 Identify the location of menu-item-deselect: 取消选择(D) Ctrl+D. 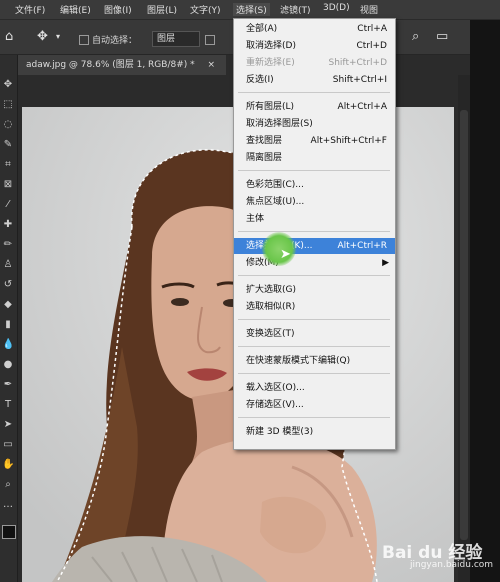
(314, 46).